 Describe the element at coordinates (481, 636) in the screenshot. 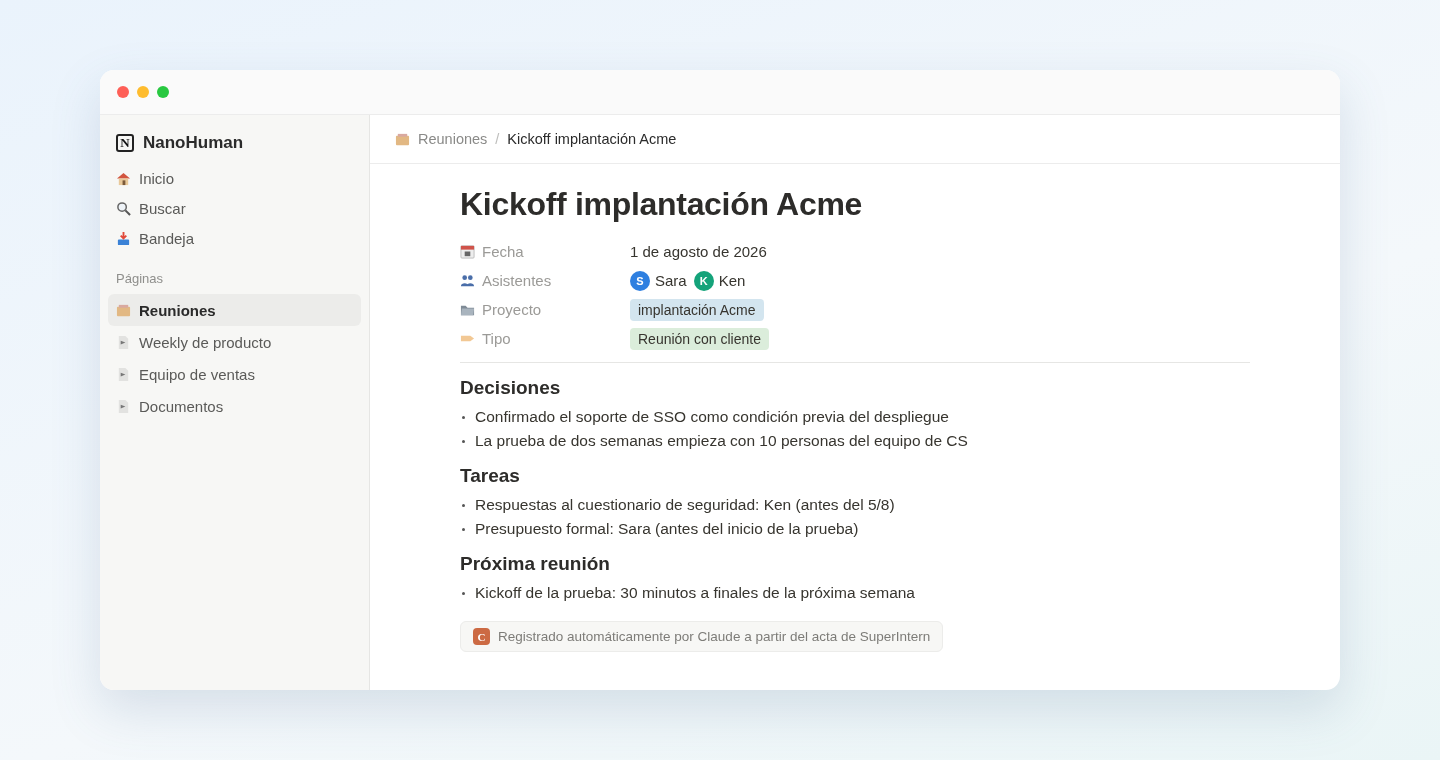

I see `claude-badge: C` at that location.